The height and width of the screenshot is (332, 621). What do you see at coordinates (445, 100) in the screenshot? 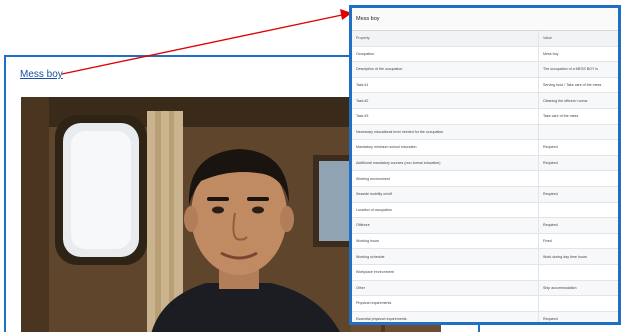
I see `property-cell: Task #2` at bounding box center [445, 100].